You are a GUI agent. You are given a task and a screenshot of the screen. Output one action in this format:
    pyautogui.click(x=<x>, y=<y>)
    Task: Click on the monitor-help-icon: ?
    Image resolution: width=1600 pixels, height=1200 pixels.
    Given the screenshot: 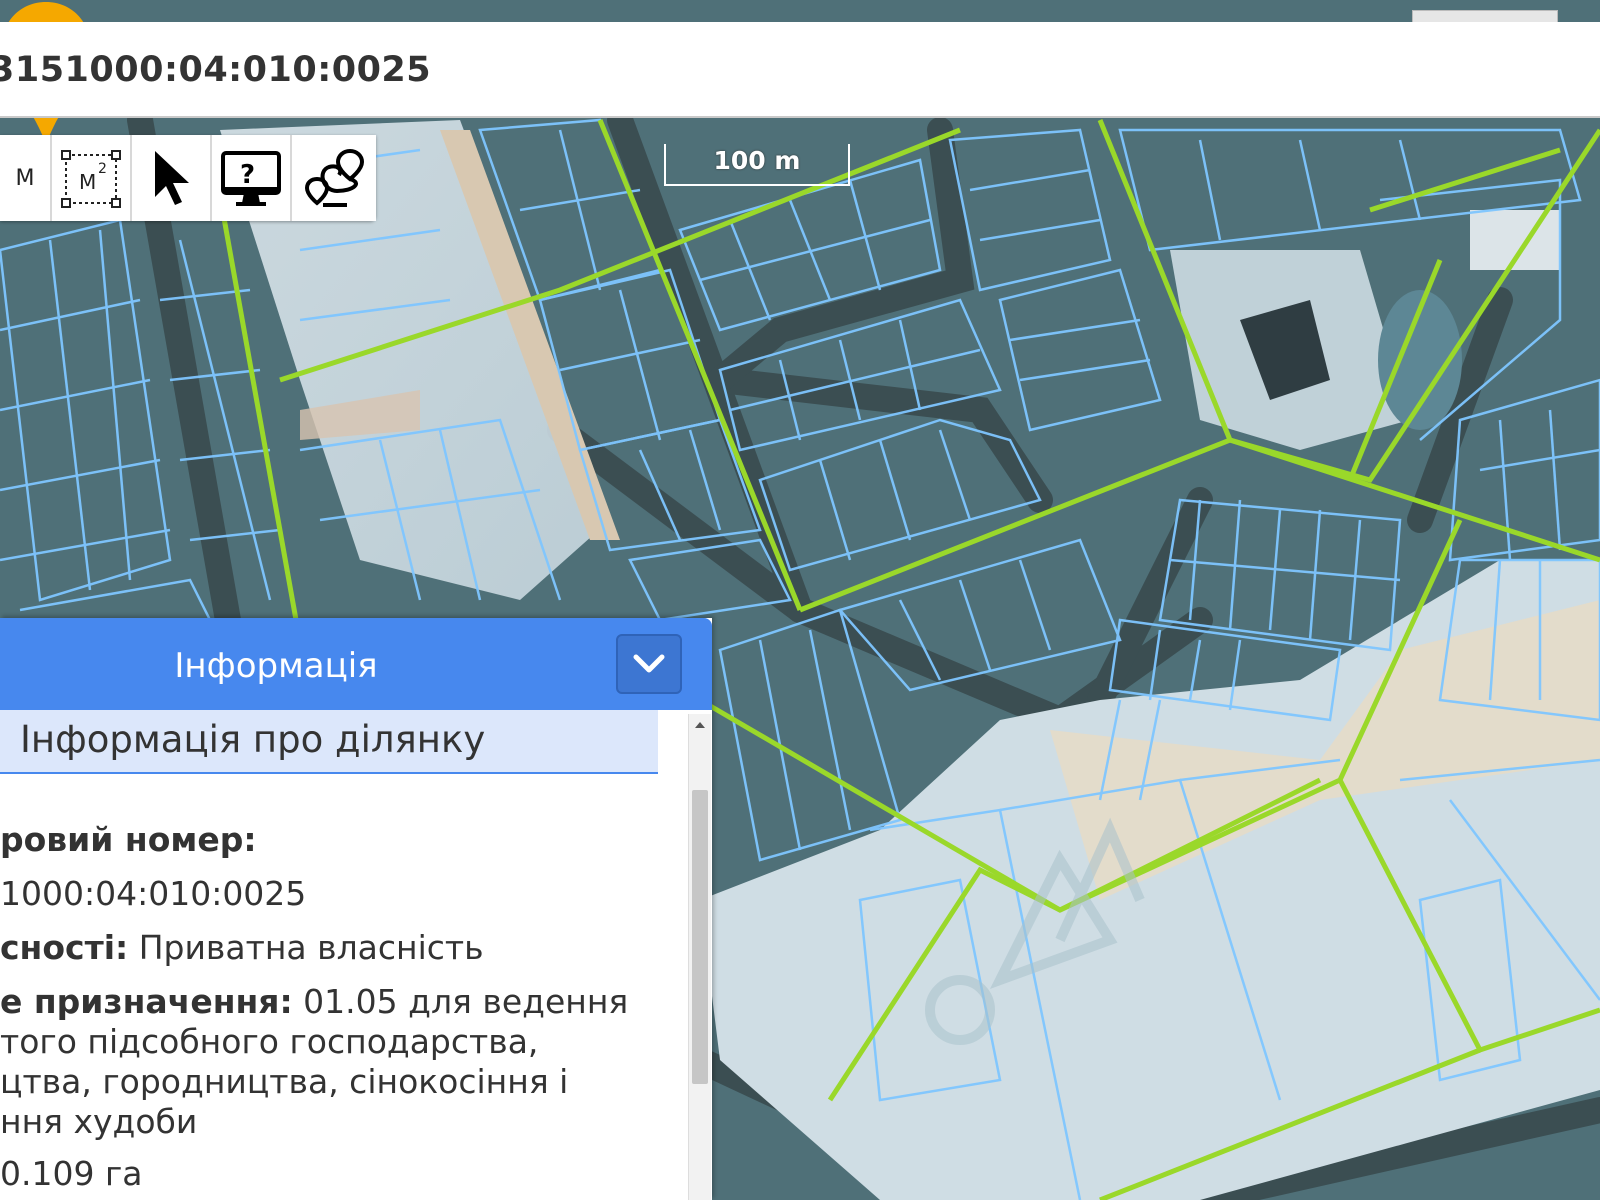 What is the action you would take?
    pyautogui.click(x=251, y=178)
    